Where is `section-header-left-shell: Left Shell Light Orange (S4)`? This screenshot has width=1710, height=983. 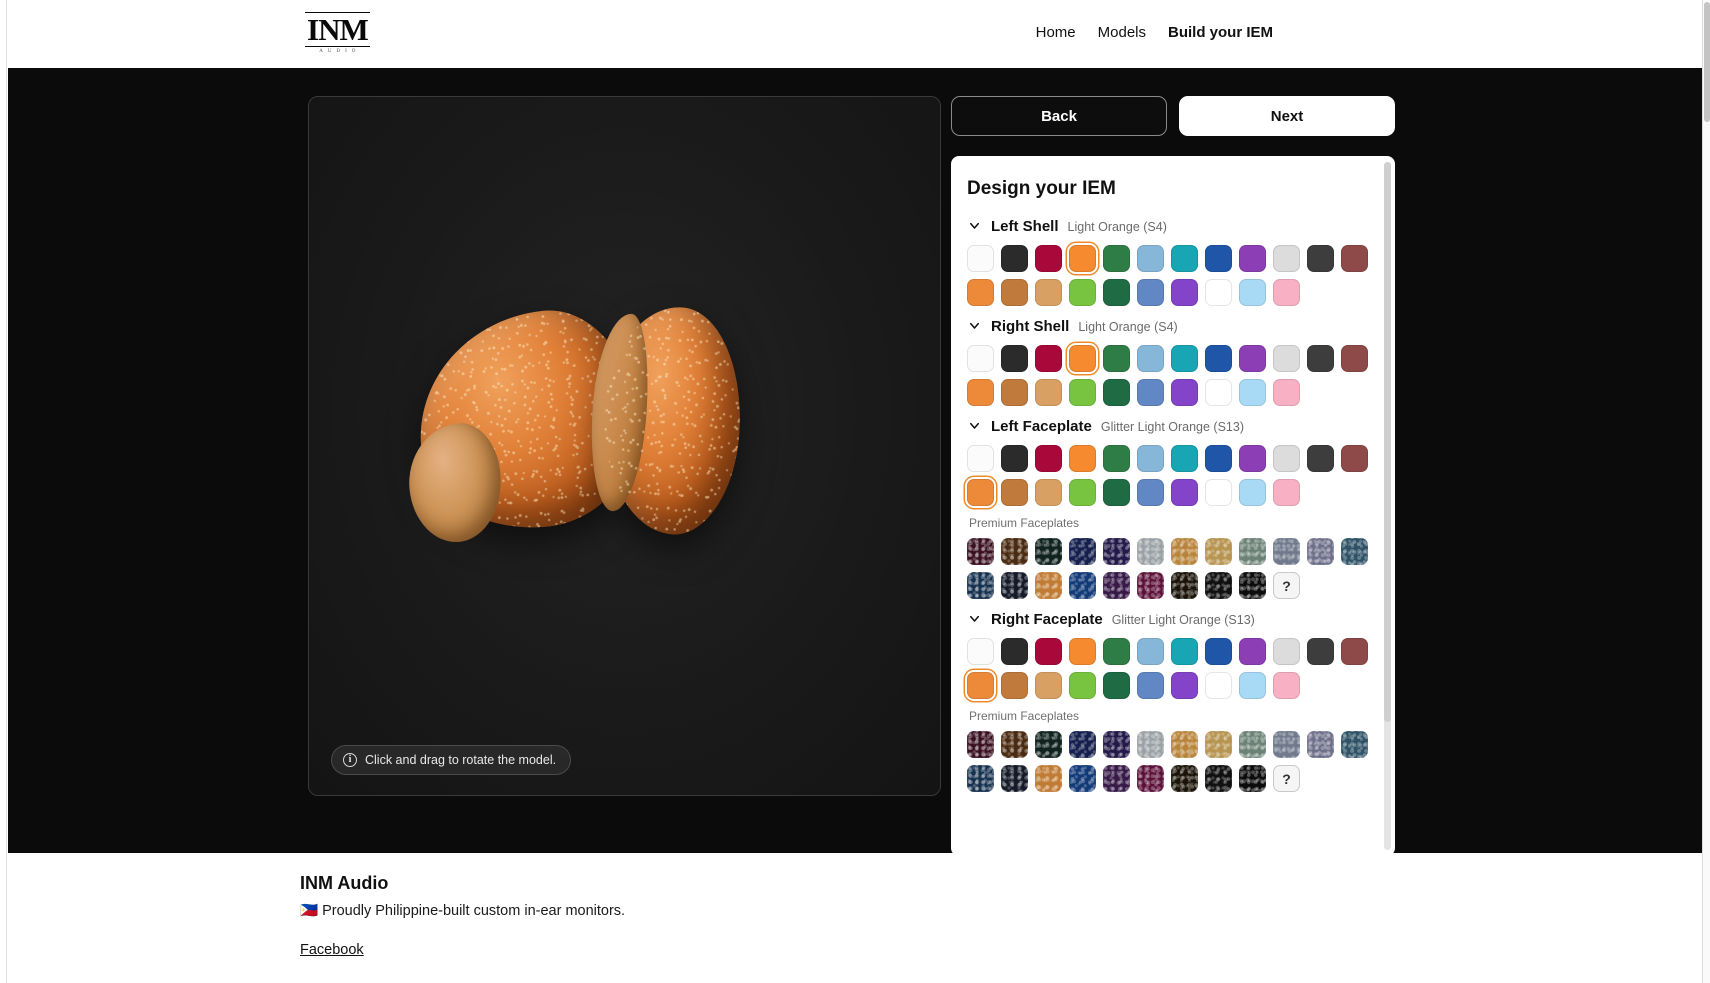
section-header-left-shell: Left Shell Light Orange (S4) is located at coordinates (1174, 226).